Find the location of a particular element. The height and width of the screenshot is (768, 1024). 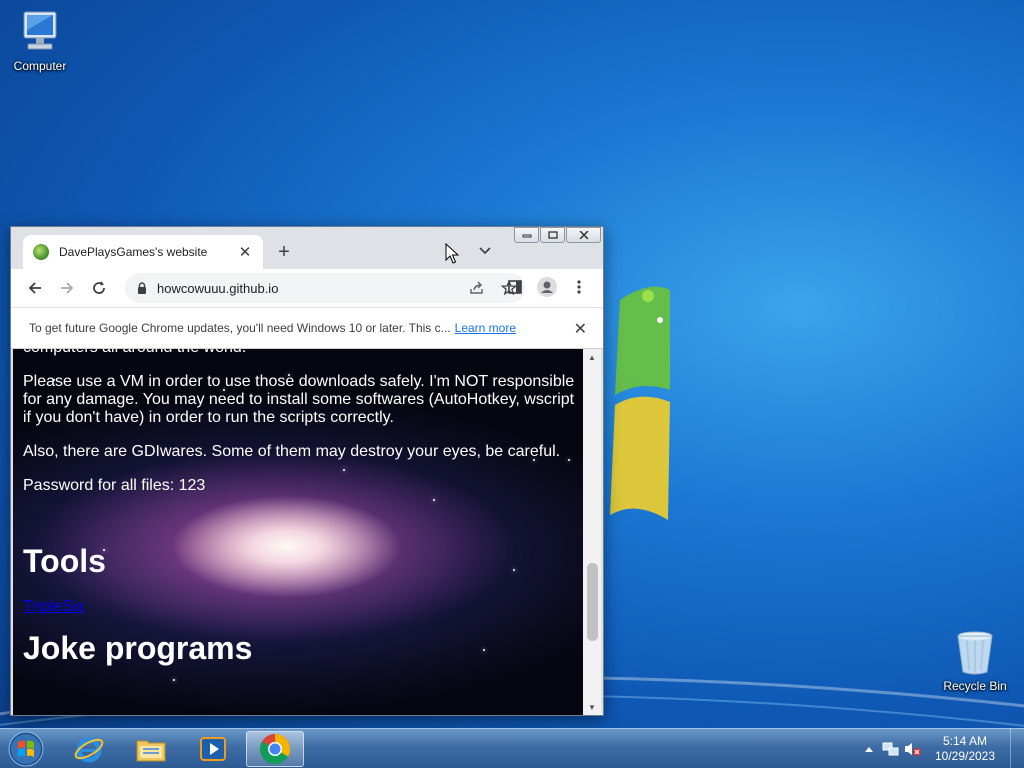

address-bar: howcowuuu.github.io is located at coordinates (325, 288).